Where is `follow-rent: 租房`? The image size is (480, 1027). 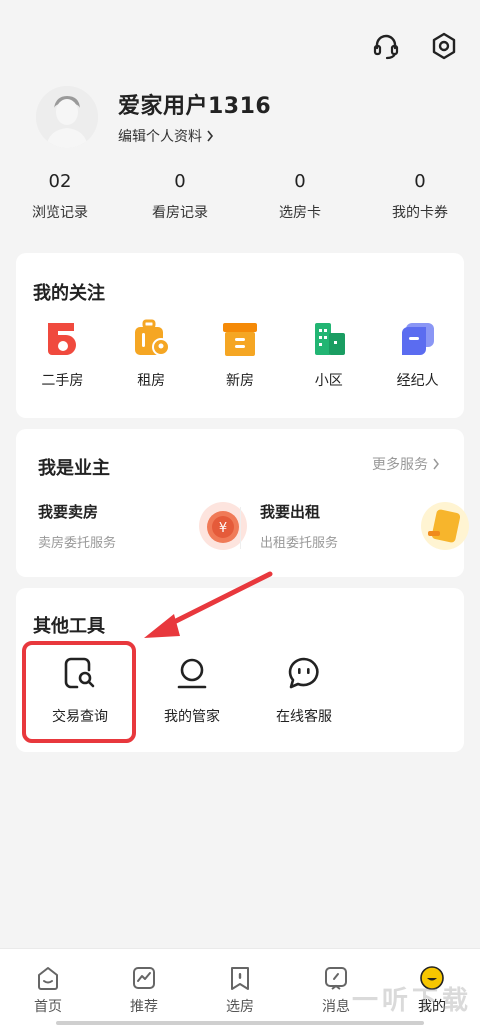
follow-rent: 租房 is located at coordinates (151, 354).